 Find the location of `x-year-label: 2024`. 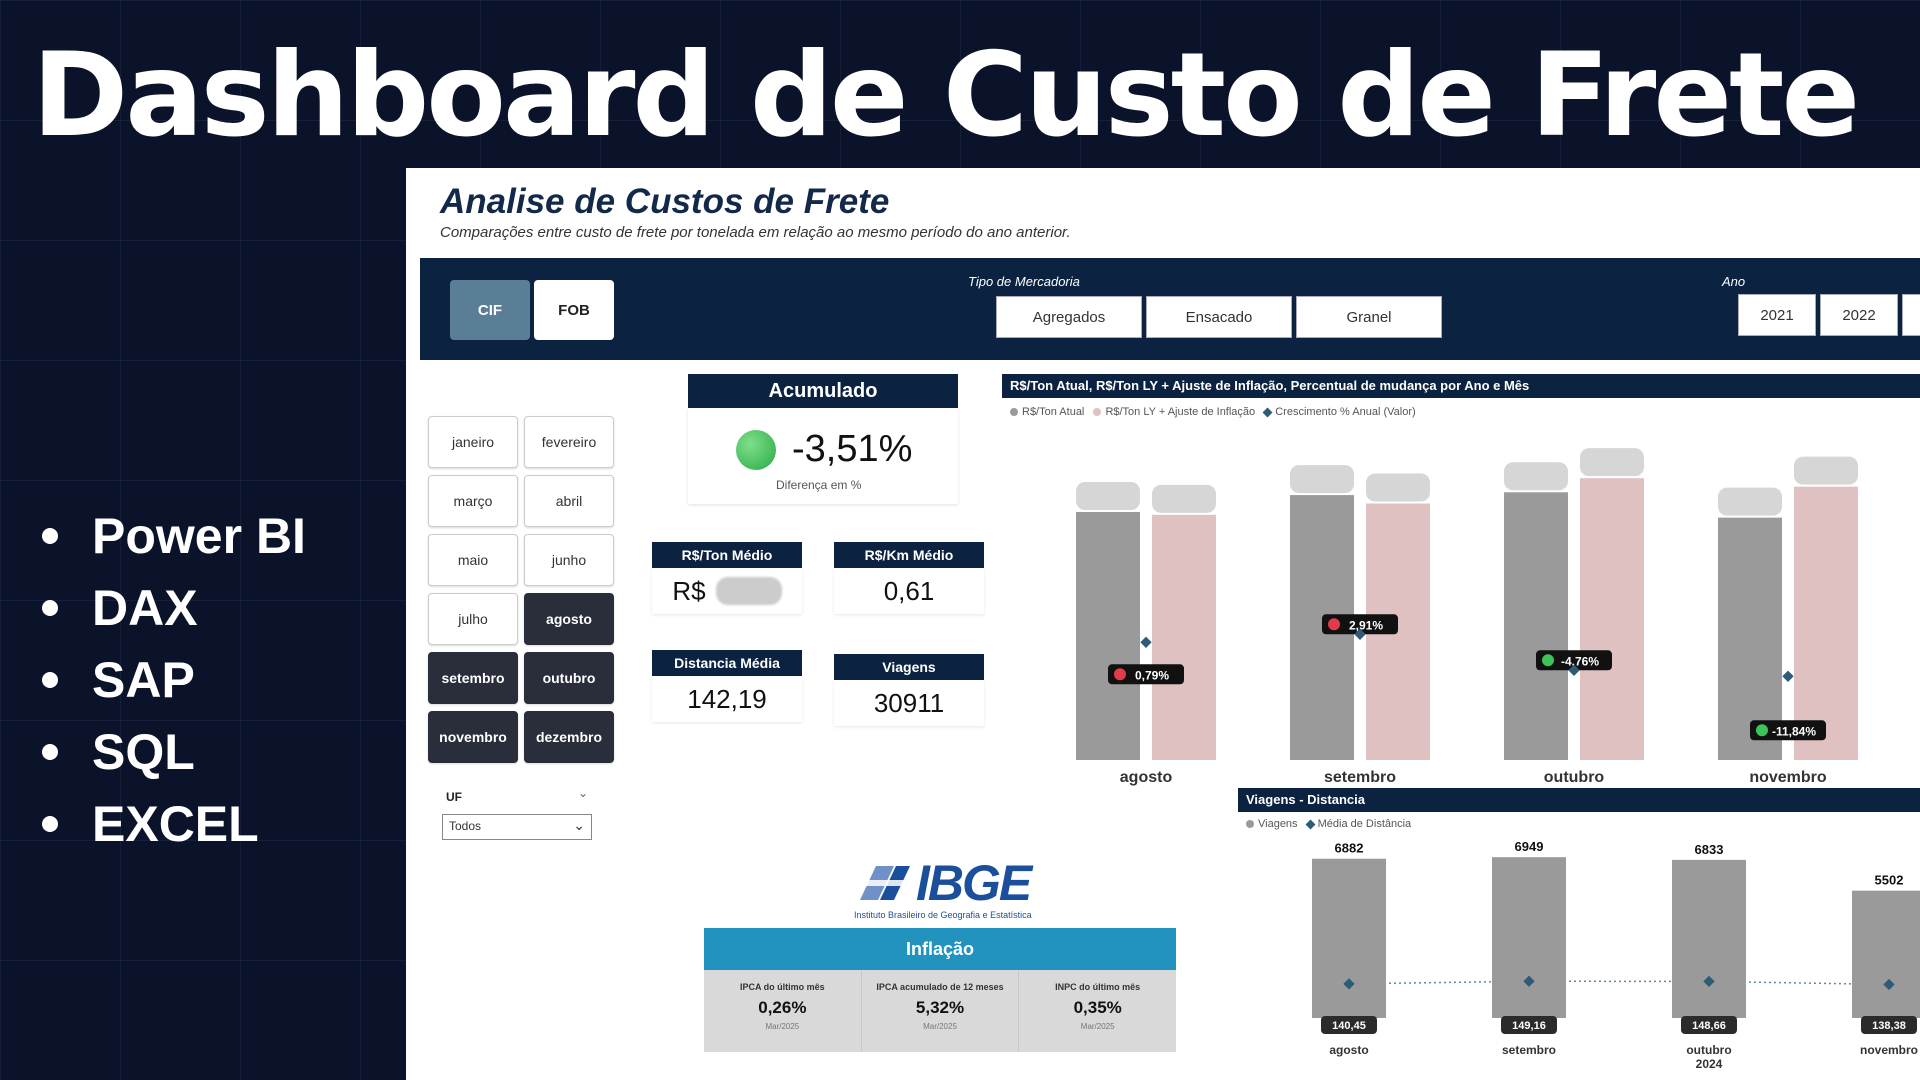

x-year-label: 2024 is located at coordinates (1709, 1064).